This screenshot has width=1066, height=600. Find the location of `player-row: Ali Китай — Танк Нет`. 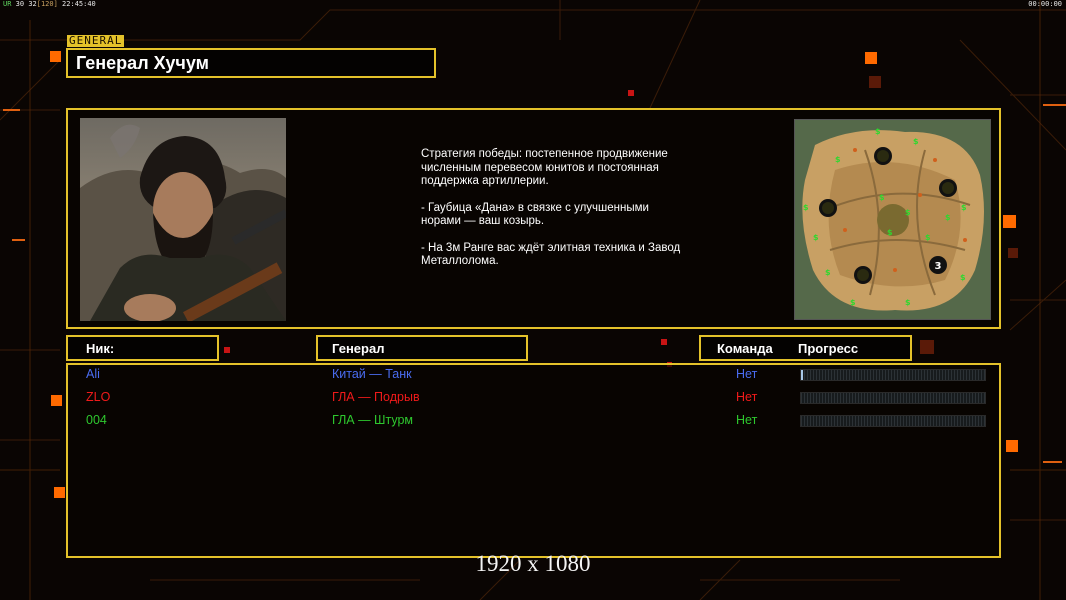

player-row: Ali Китай — Танк Нет is located at coordinates (533, 376).